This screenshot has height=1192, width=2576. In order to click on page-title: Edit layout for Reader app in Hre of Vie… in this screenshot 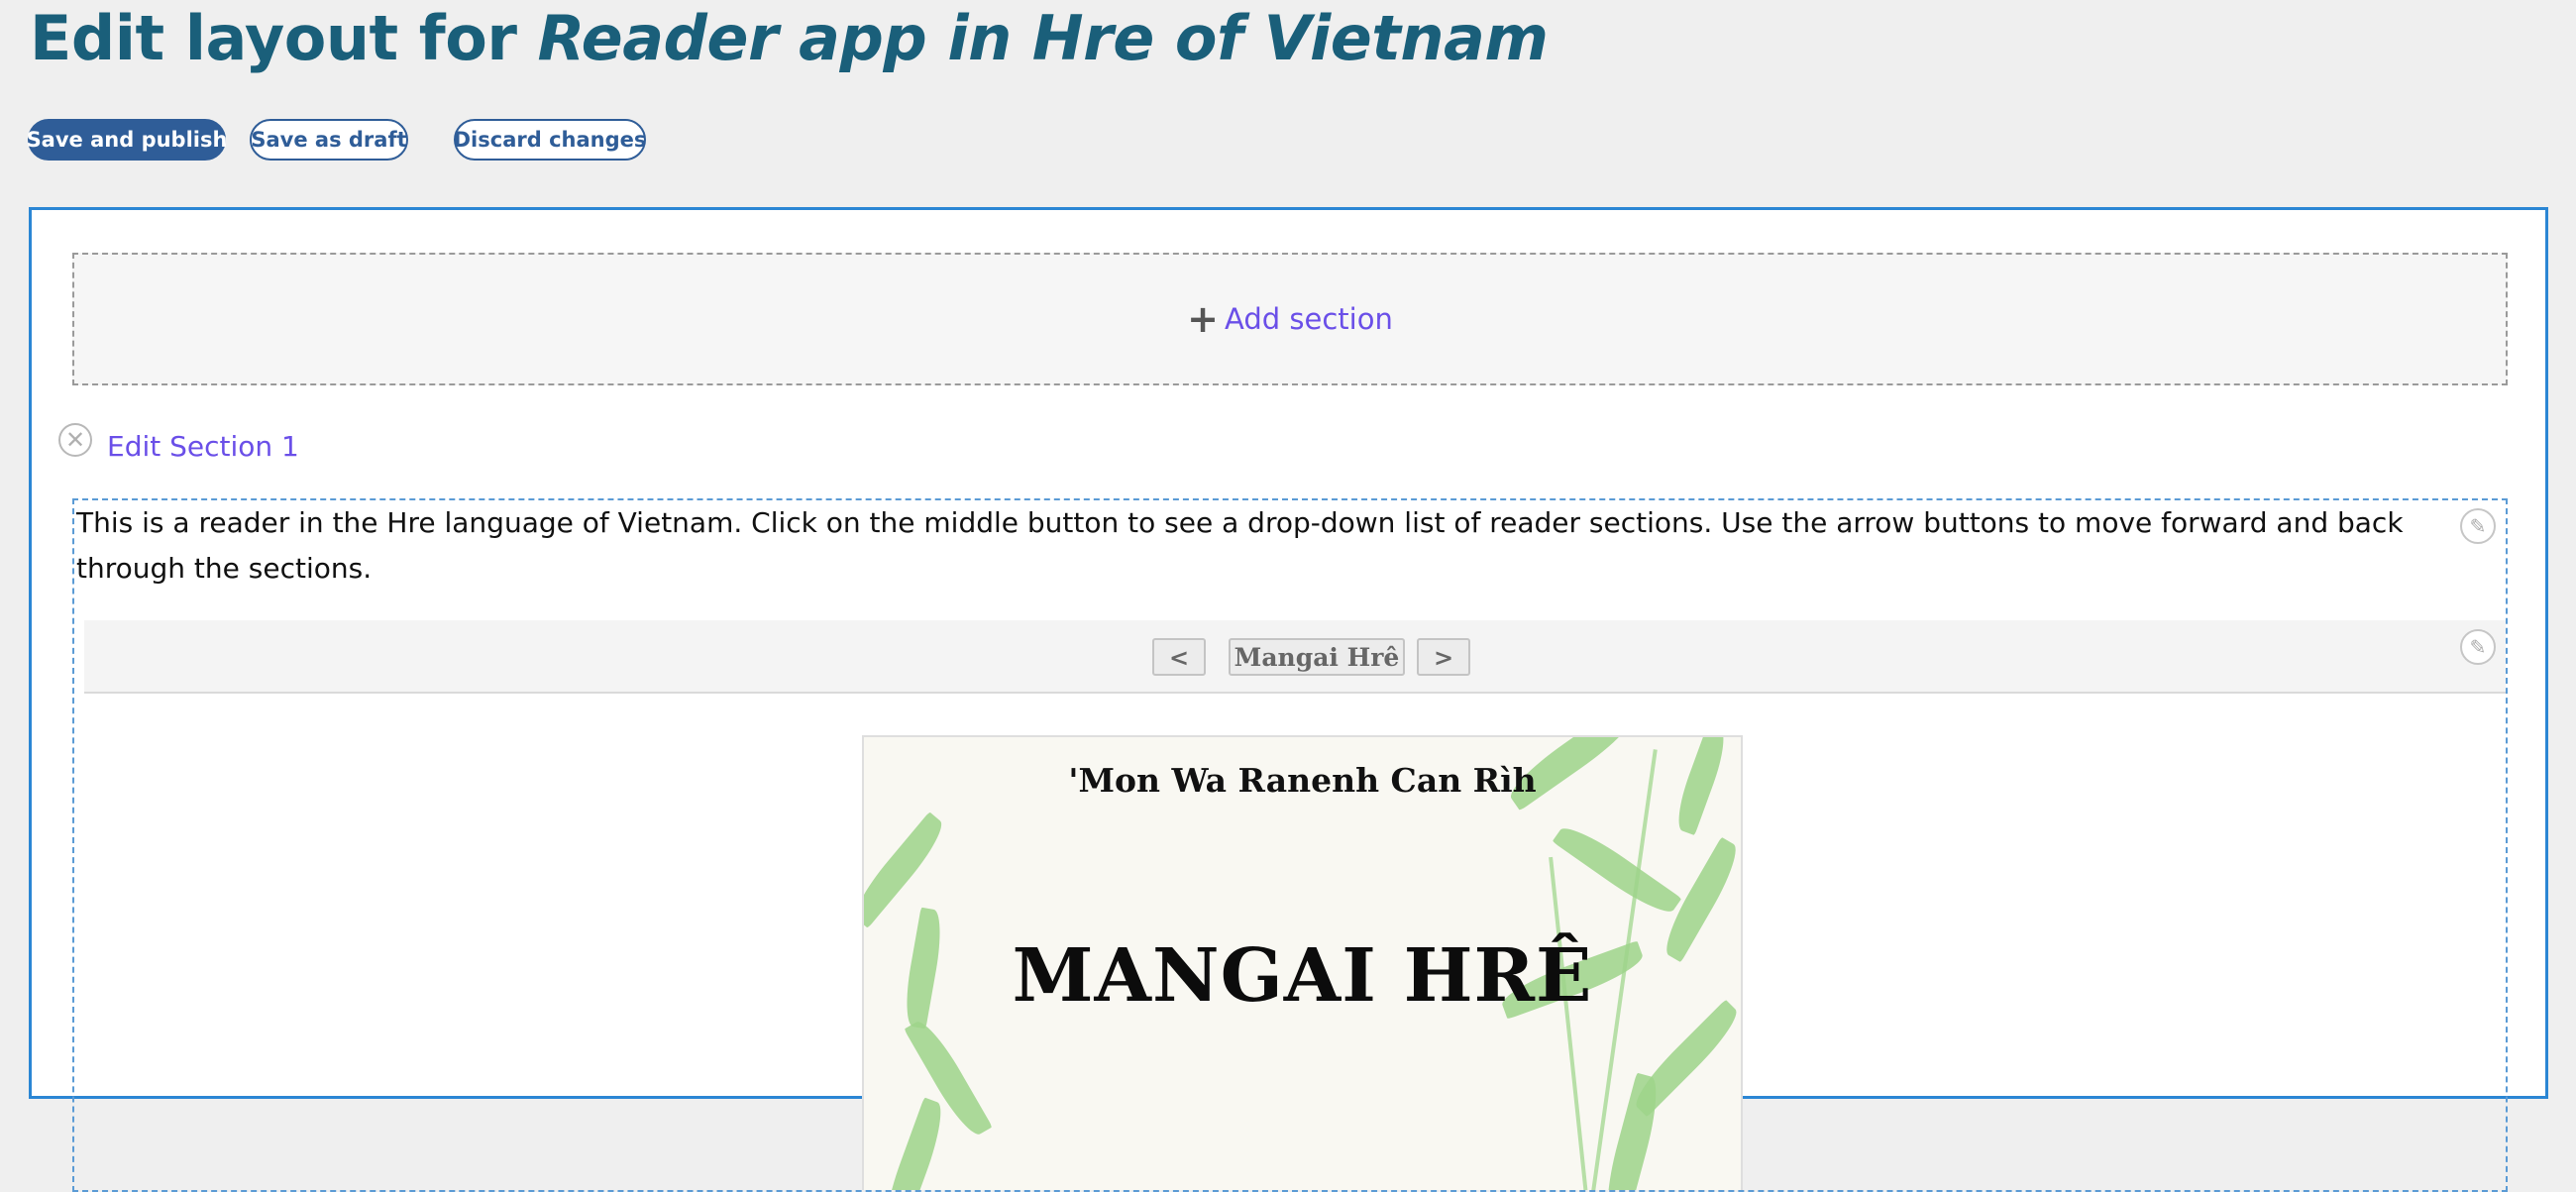, I will do `click(790, 38)`.